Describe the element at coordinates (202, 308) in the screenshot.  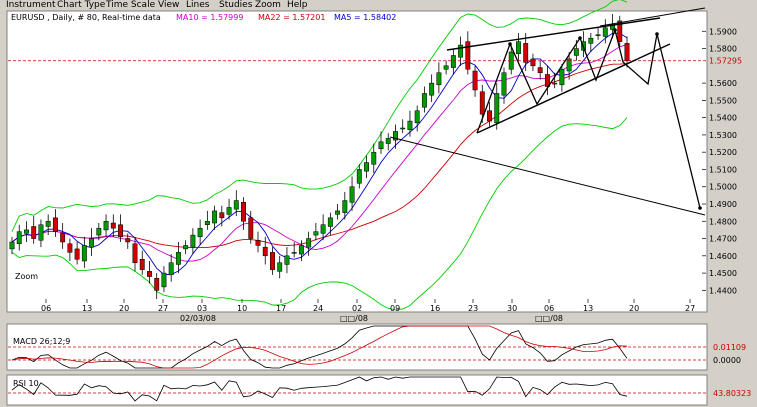
I see `date-tick-label: 03` at that location.